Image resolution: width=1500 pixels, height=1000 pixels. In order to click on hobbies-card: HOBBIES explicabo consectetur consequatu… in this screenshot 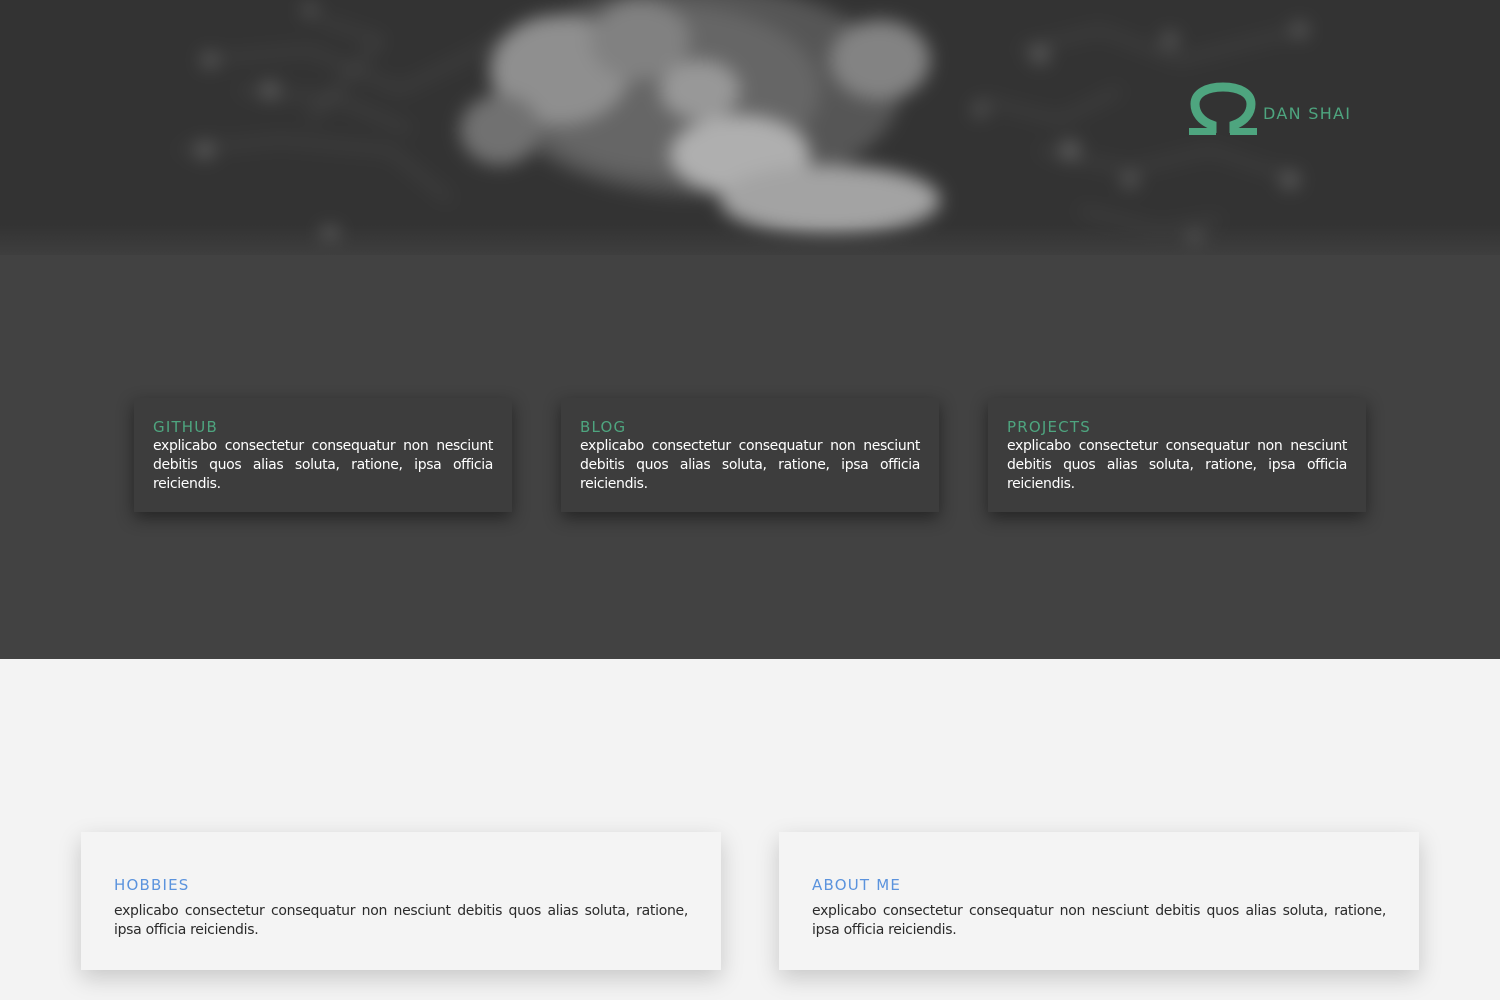, I will do `click(401, 901)`.